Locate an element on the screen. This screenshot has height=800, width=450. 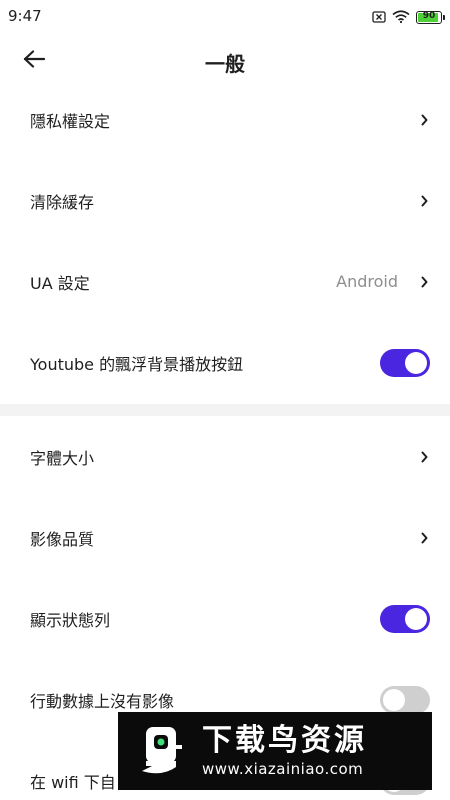
bird-logo-icon is located at coordinates (162, 751).